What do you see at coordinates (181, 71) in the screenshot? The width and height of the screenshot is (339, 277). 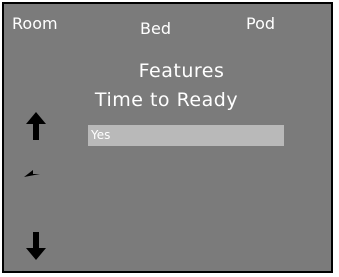 I see `menu-title: Features` at bounding box center [181, 71].